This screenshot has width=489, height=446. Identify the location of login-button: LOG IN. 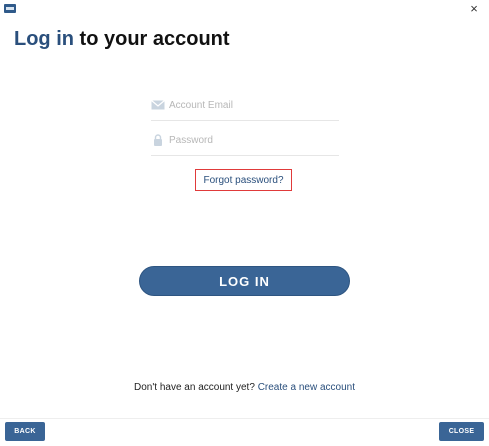
(244, 281).